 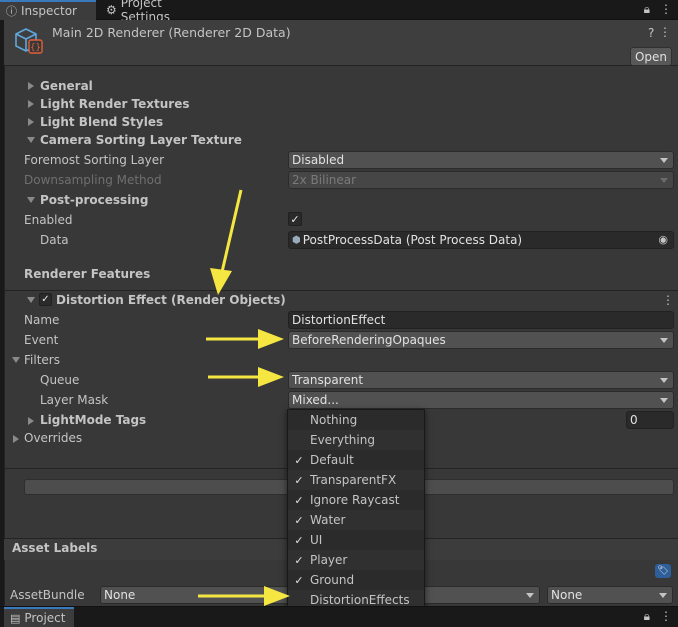 I want to click on annotation-arrows, so click(x=244, y=397).